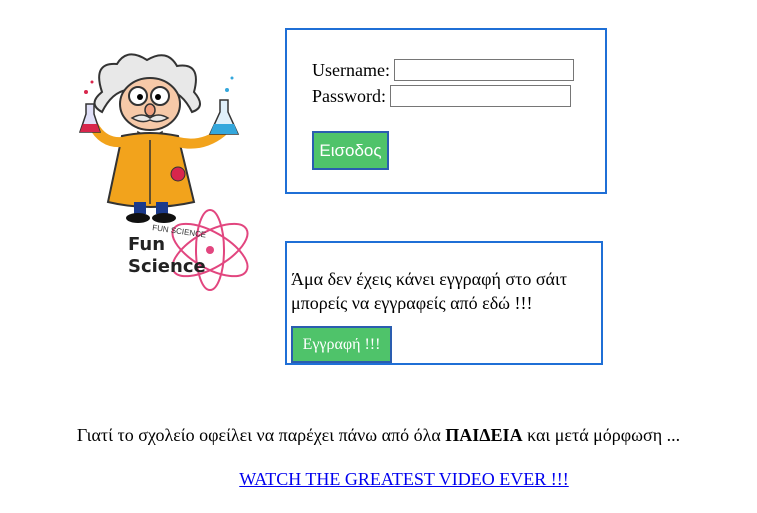 This screenshot has height=513, width=757. I want to click on password-input, so click(481, 96).